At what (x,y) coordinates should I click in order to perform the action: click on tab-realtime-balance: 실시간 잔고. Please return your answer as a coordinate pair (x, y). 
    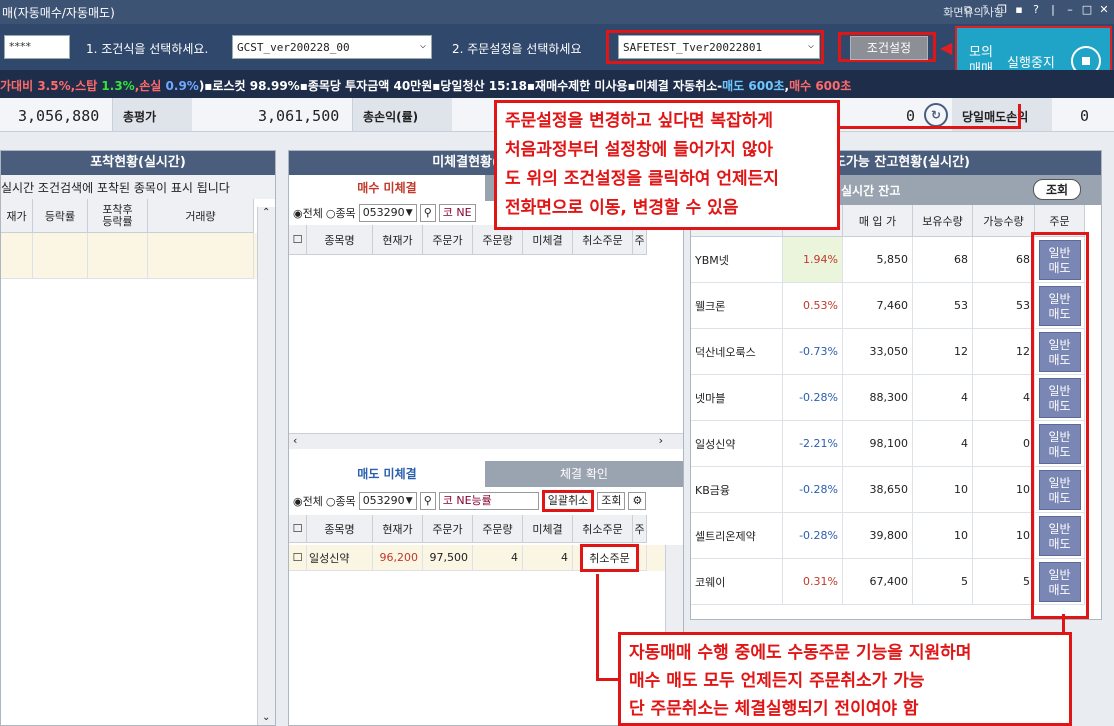
    Looking at the image, I should click on (870, 190).